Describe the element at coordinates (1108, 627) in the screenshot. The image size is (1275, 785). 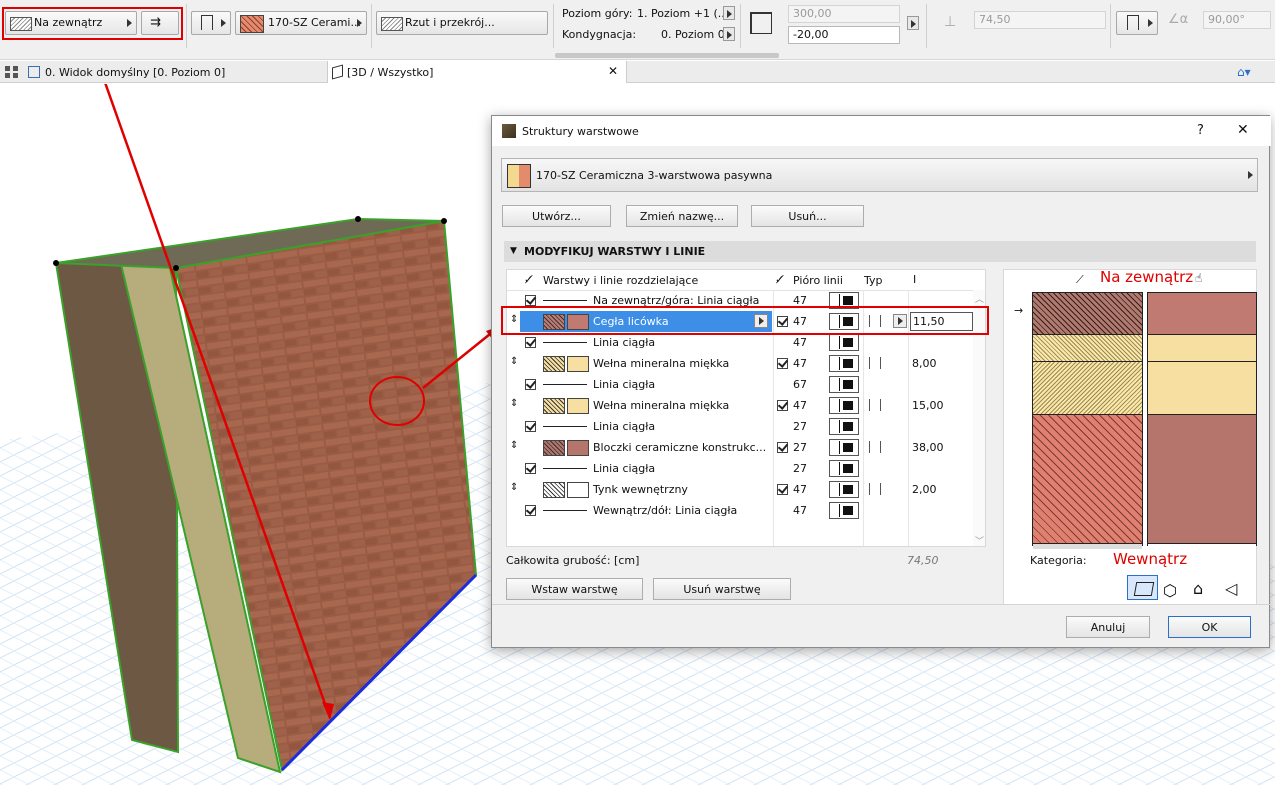
I see `cancel-button: Anuluj` at that location.